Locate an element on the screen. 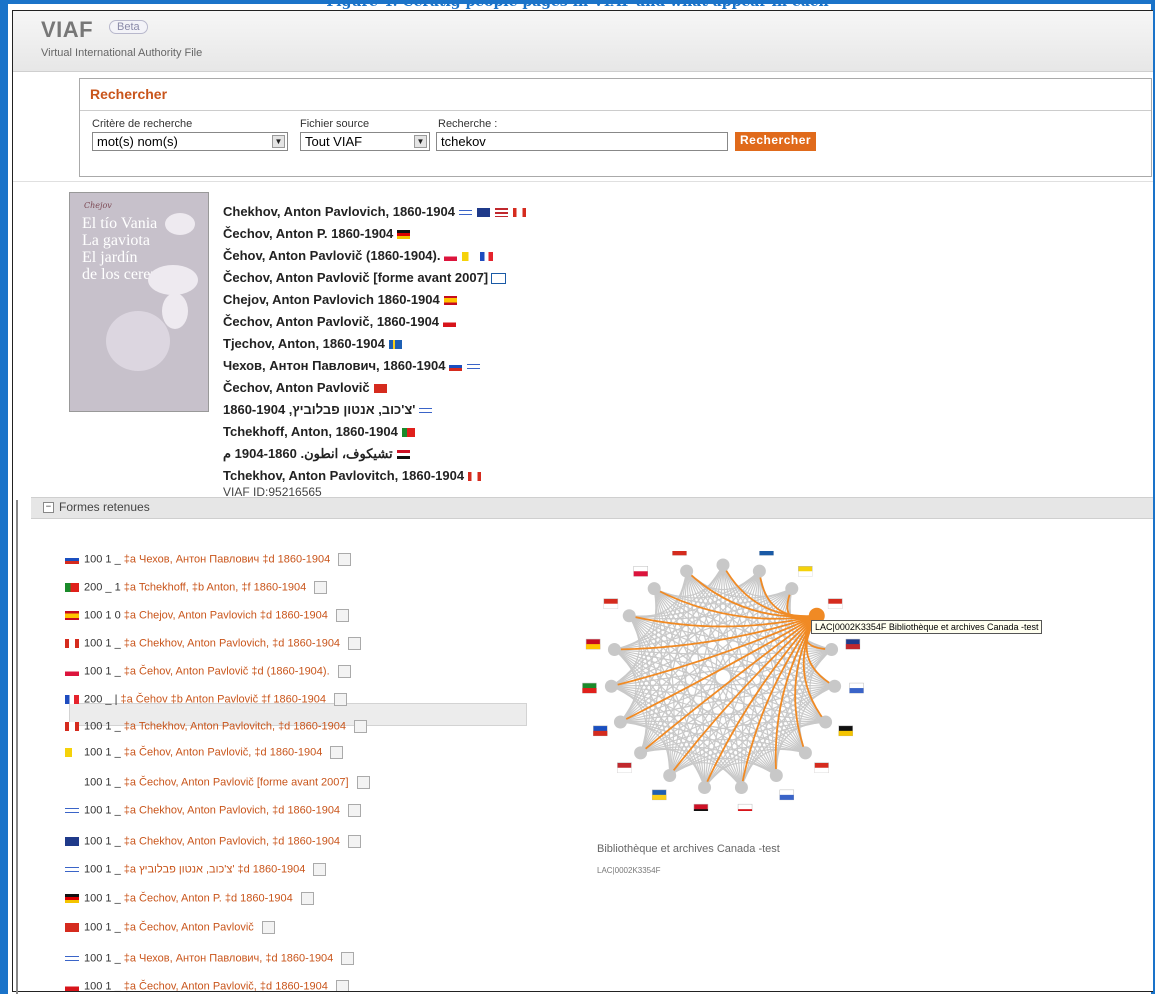  formes-retenues-header: − Formes retenues is located at coordinates (592, 508).